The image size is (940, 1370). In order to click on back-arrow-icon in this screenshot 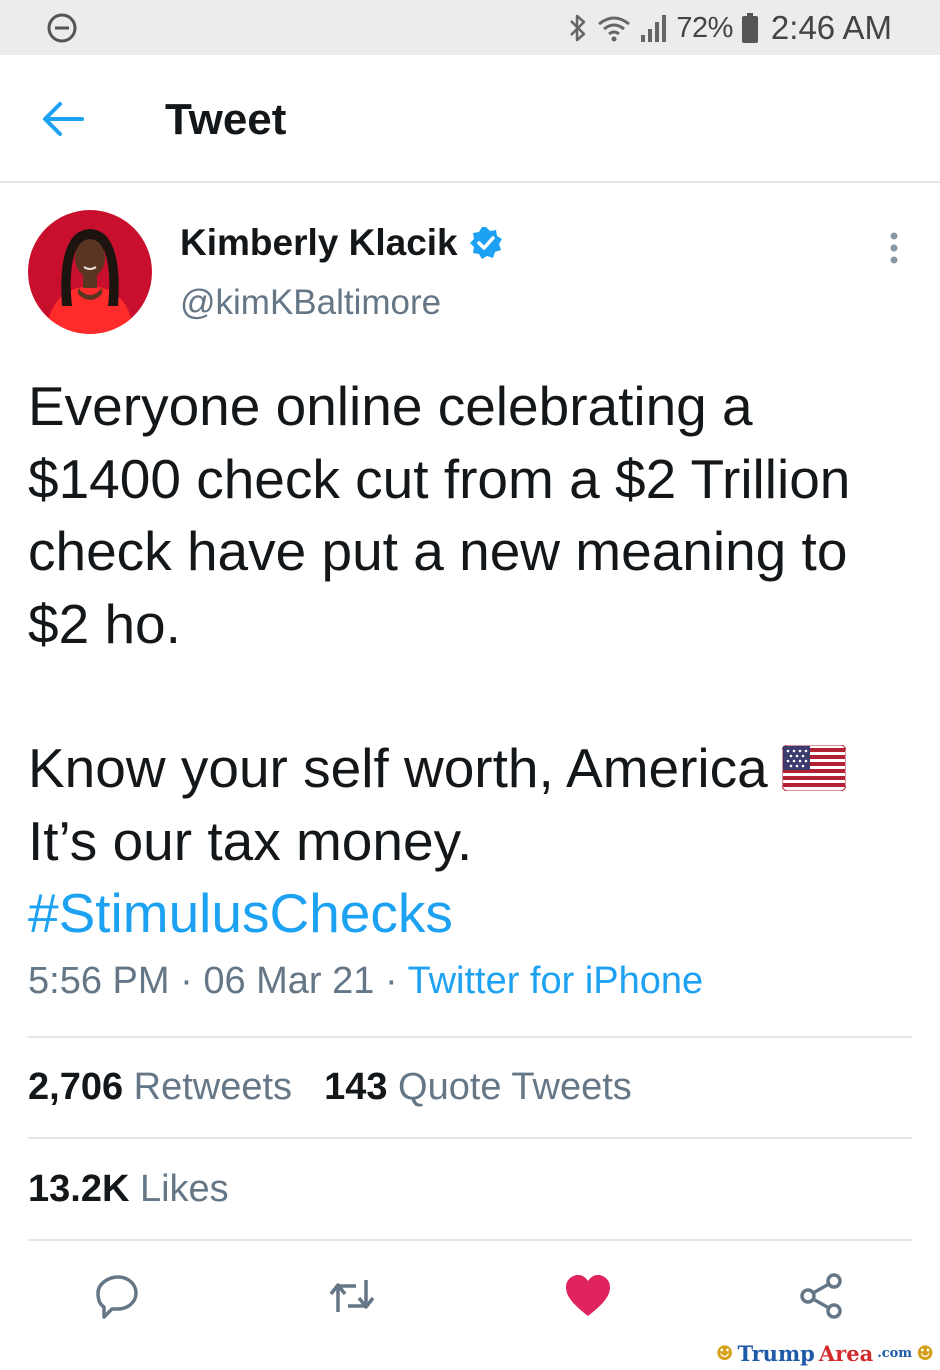, I will do `click(64, 119)`.